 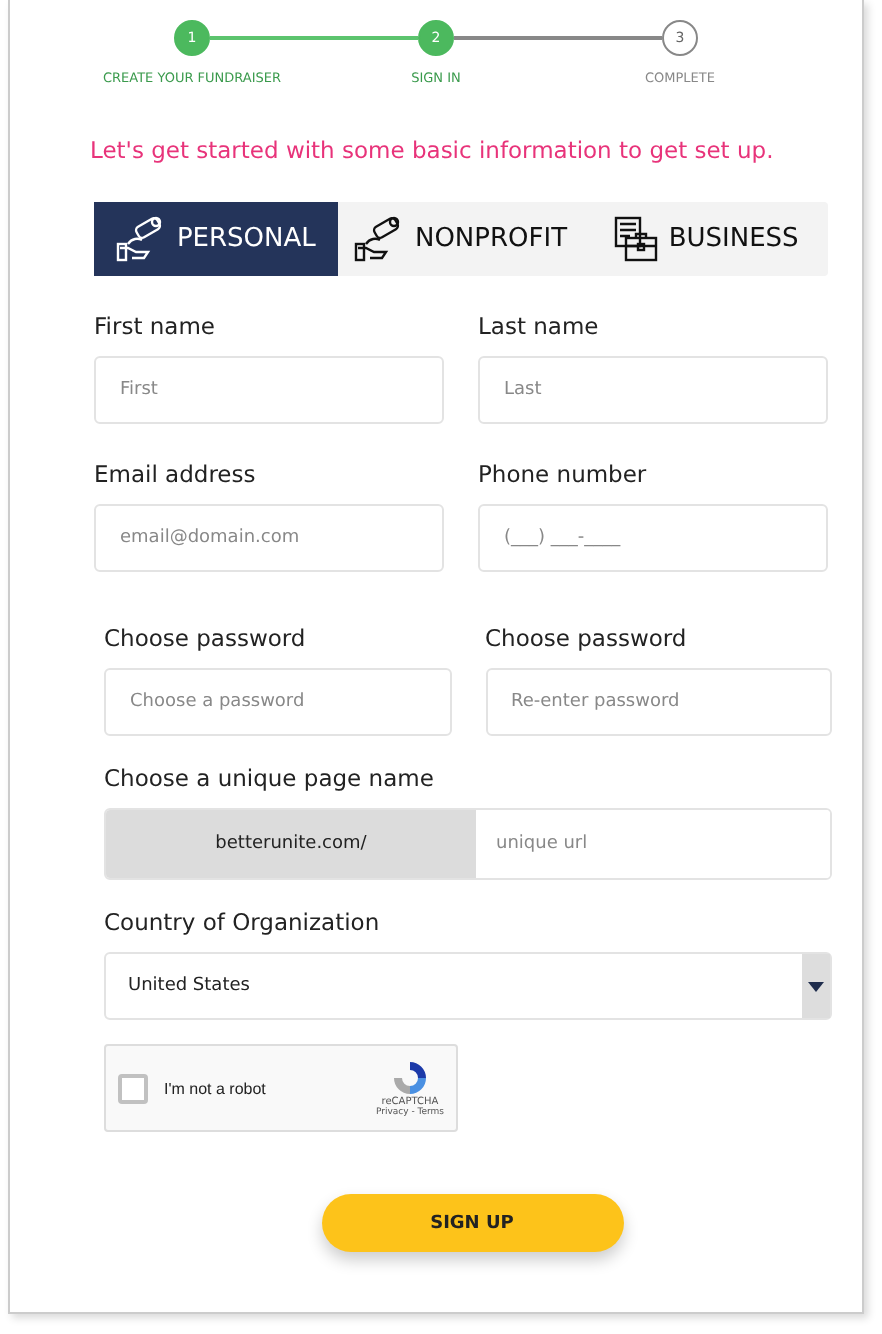 What do you see at coordinates (563, 474) in the screenshot?
I see `field-label: Phone number` at bounding box center [563, 474].